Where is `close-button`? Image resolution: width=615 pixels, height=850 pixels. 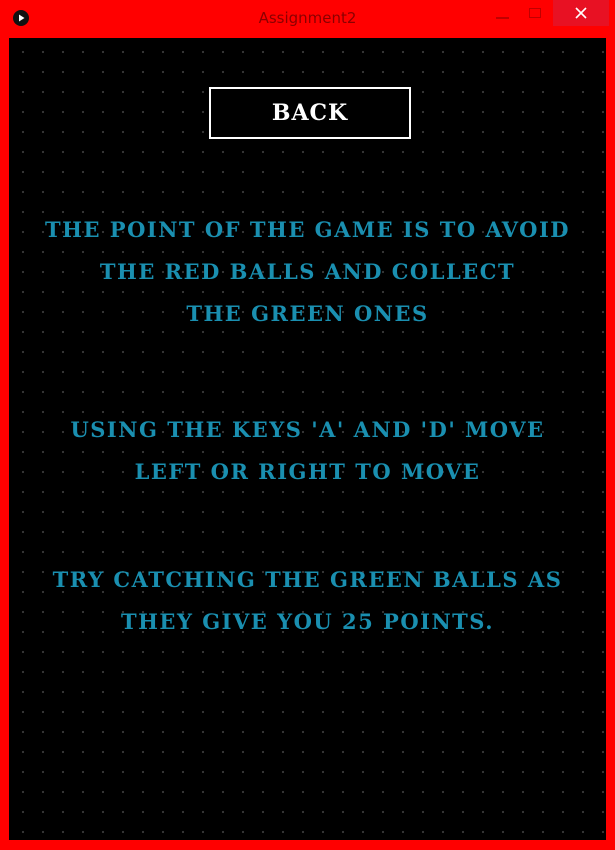 close-button is located at coordinates (581, 13).